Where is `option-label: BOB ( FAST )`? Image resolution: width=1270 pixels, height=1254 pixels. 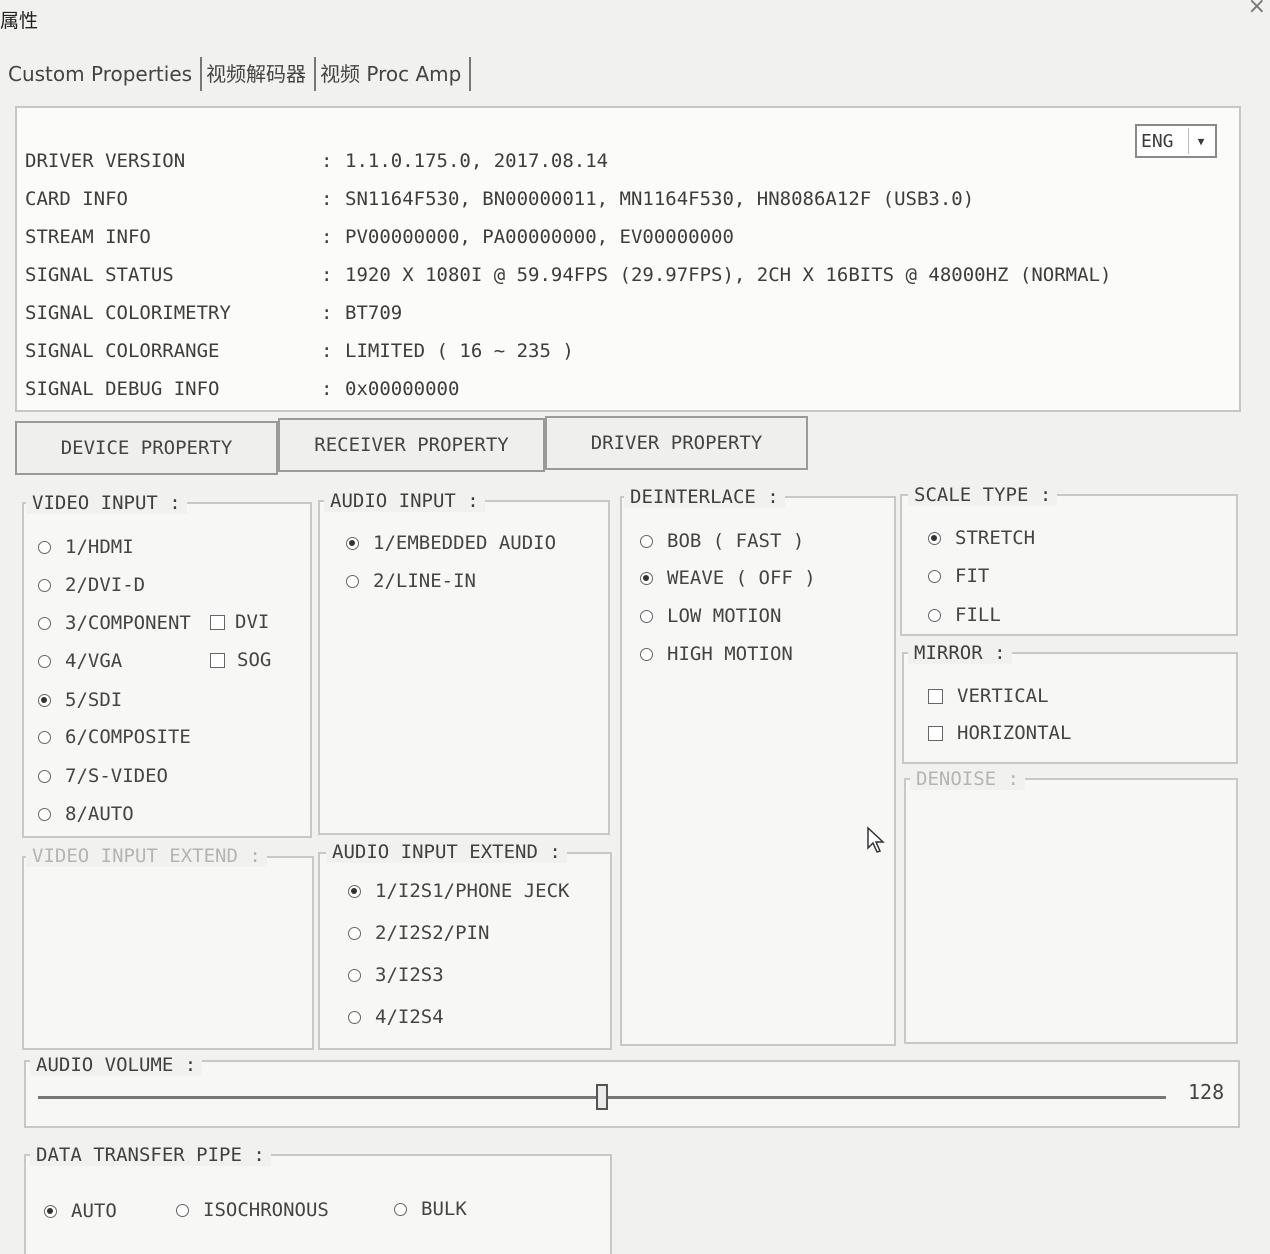
option-label: BOB ( FAST ) is located at coordinates (736, 541).